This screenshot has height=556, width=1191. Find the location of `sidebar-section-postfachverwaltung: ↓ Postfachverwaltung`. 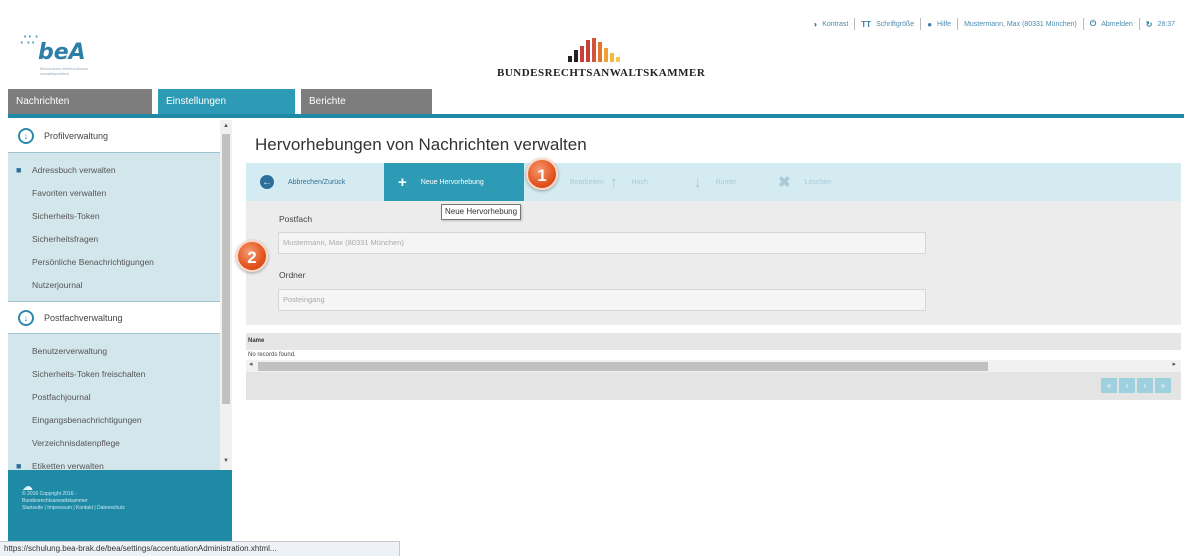

sidebar-section-postfachverwaltung: ↓ Postfachverwaltung is located at coordinates (114, 317).